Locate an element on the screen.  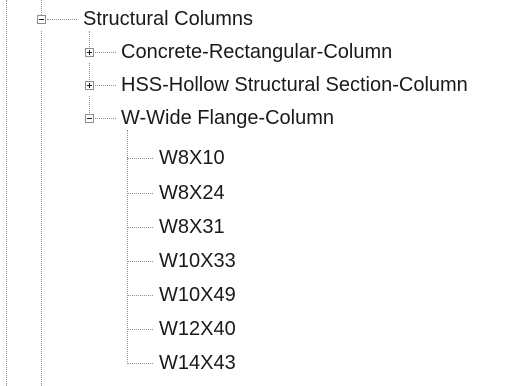
tree-node-section: W14X43 is located at coordinates (197, 363).